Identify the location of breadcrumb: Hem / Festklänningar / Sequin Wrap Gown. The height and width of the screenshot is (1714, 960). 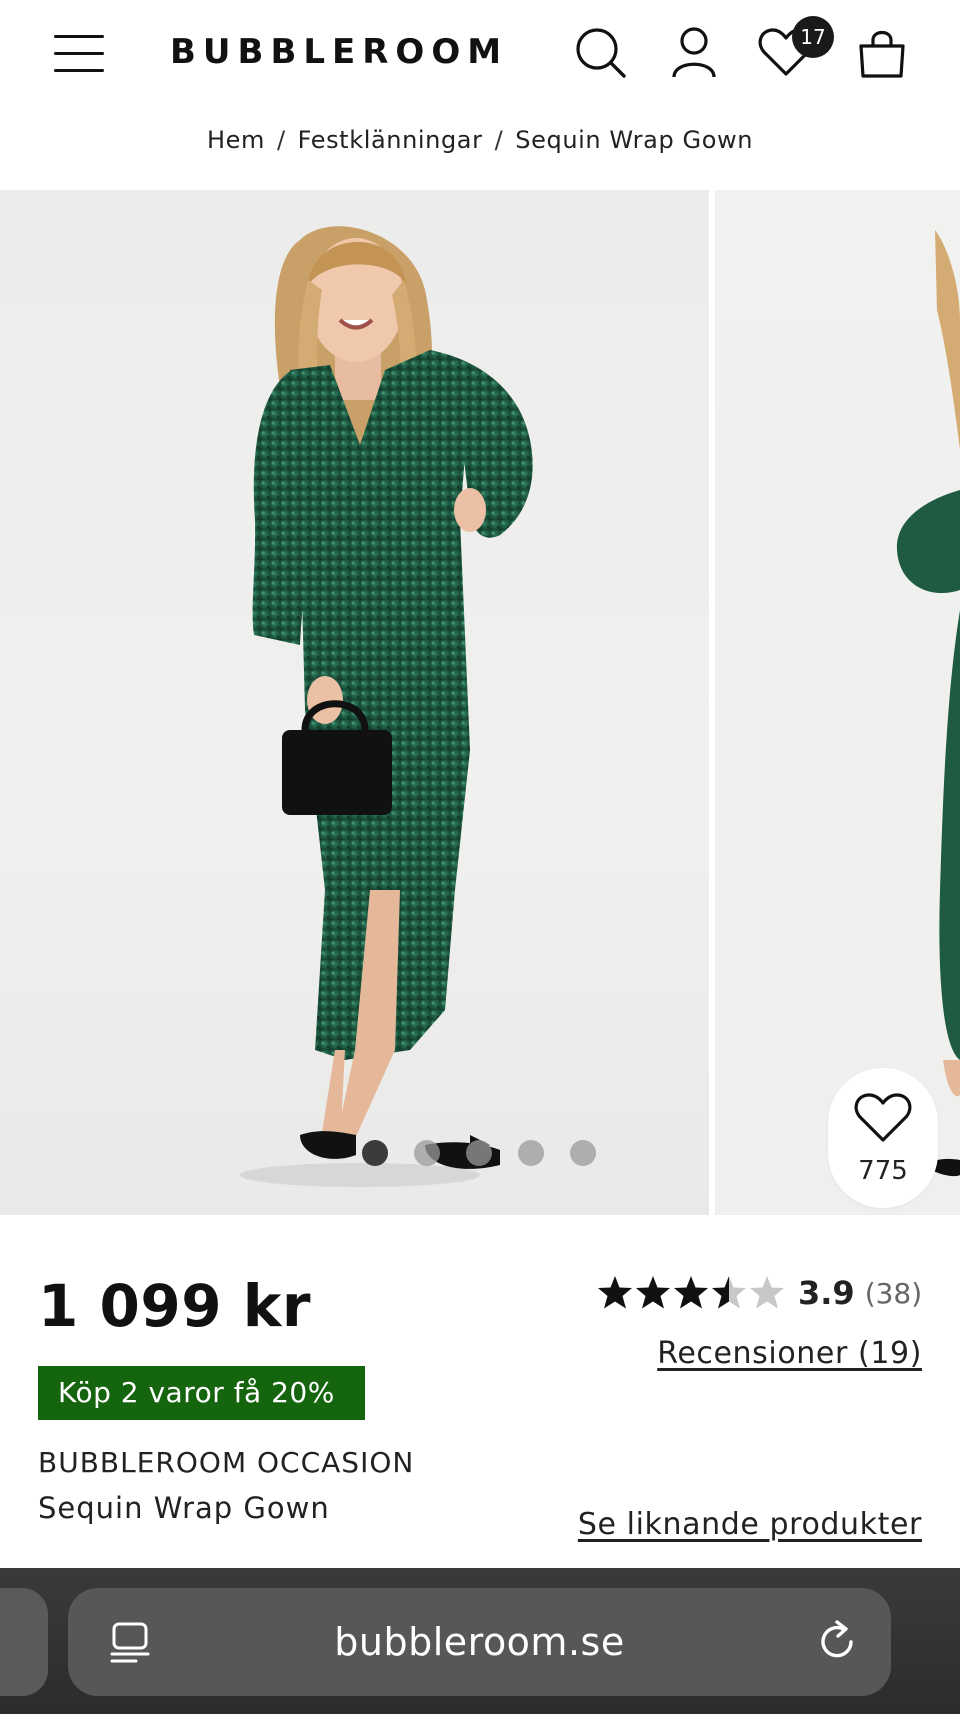
(480, 140).